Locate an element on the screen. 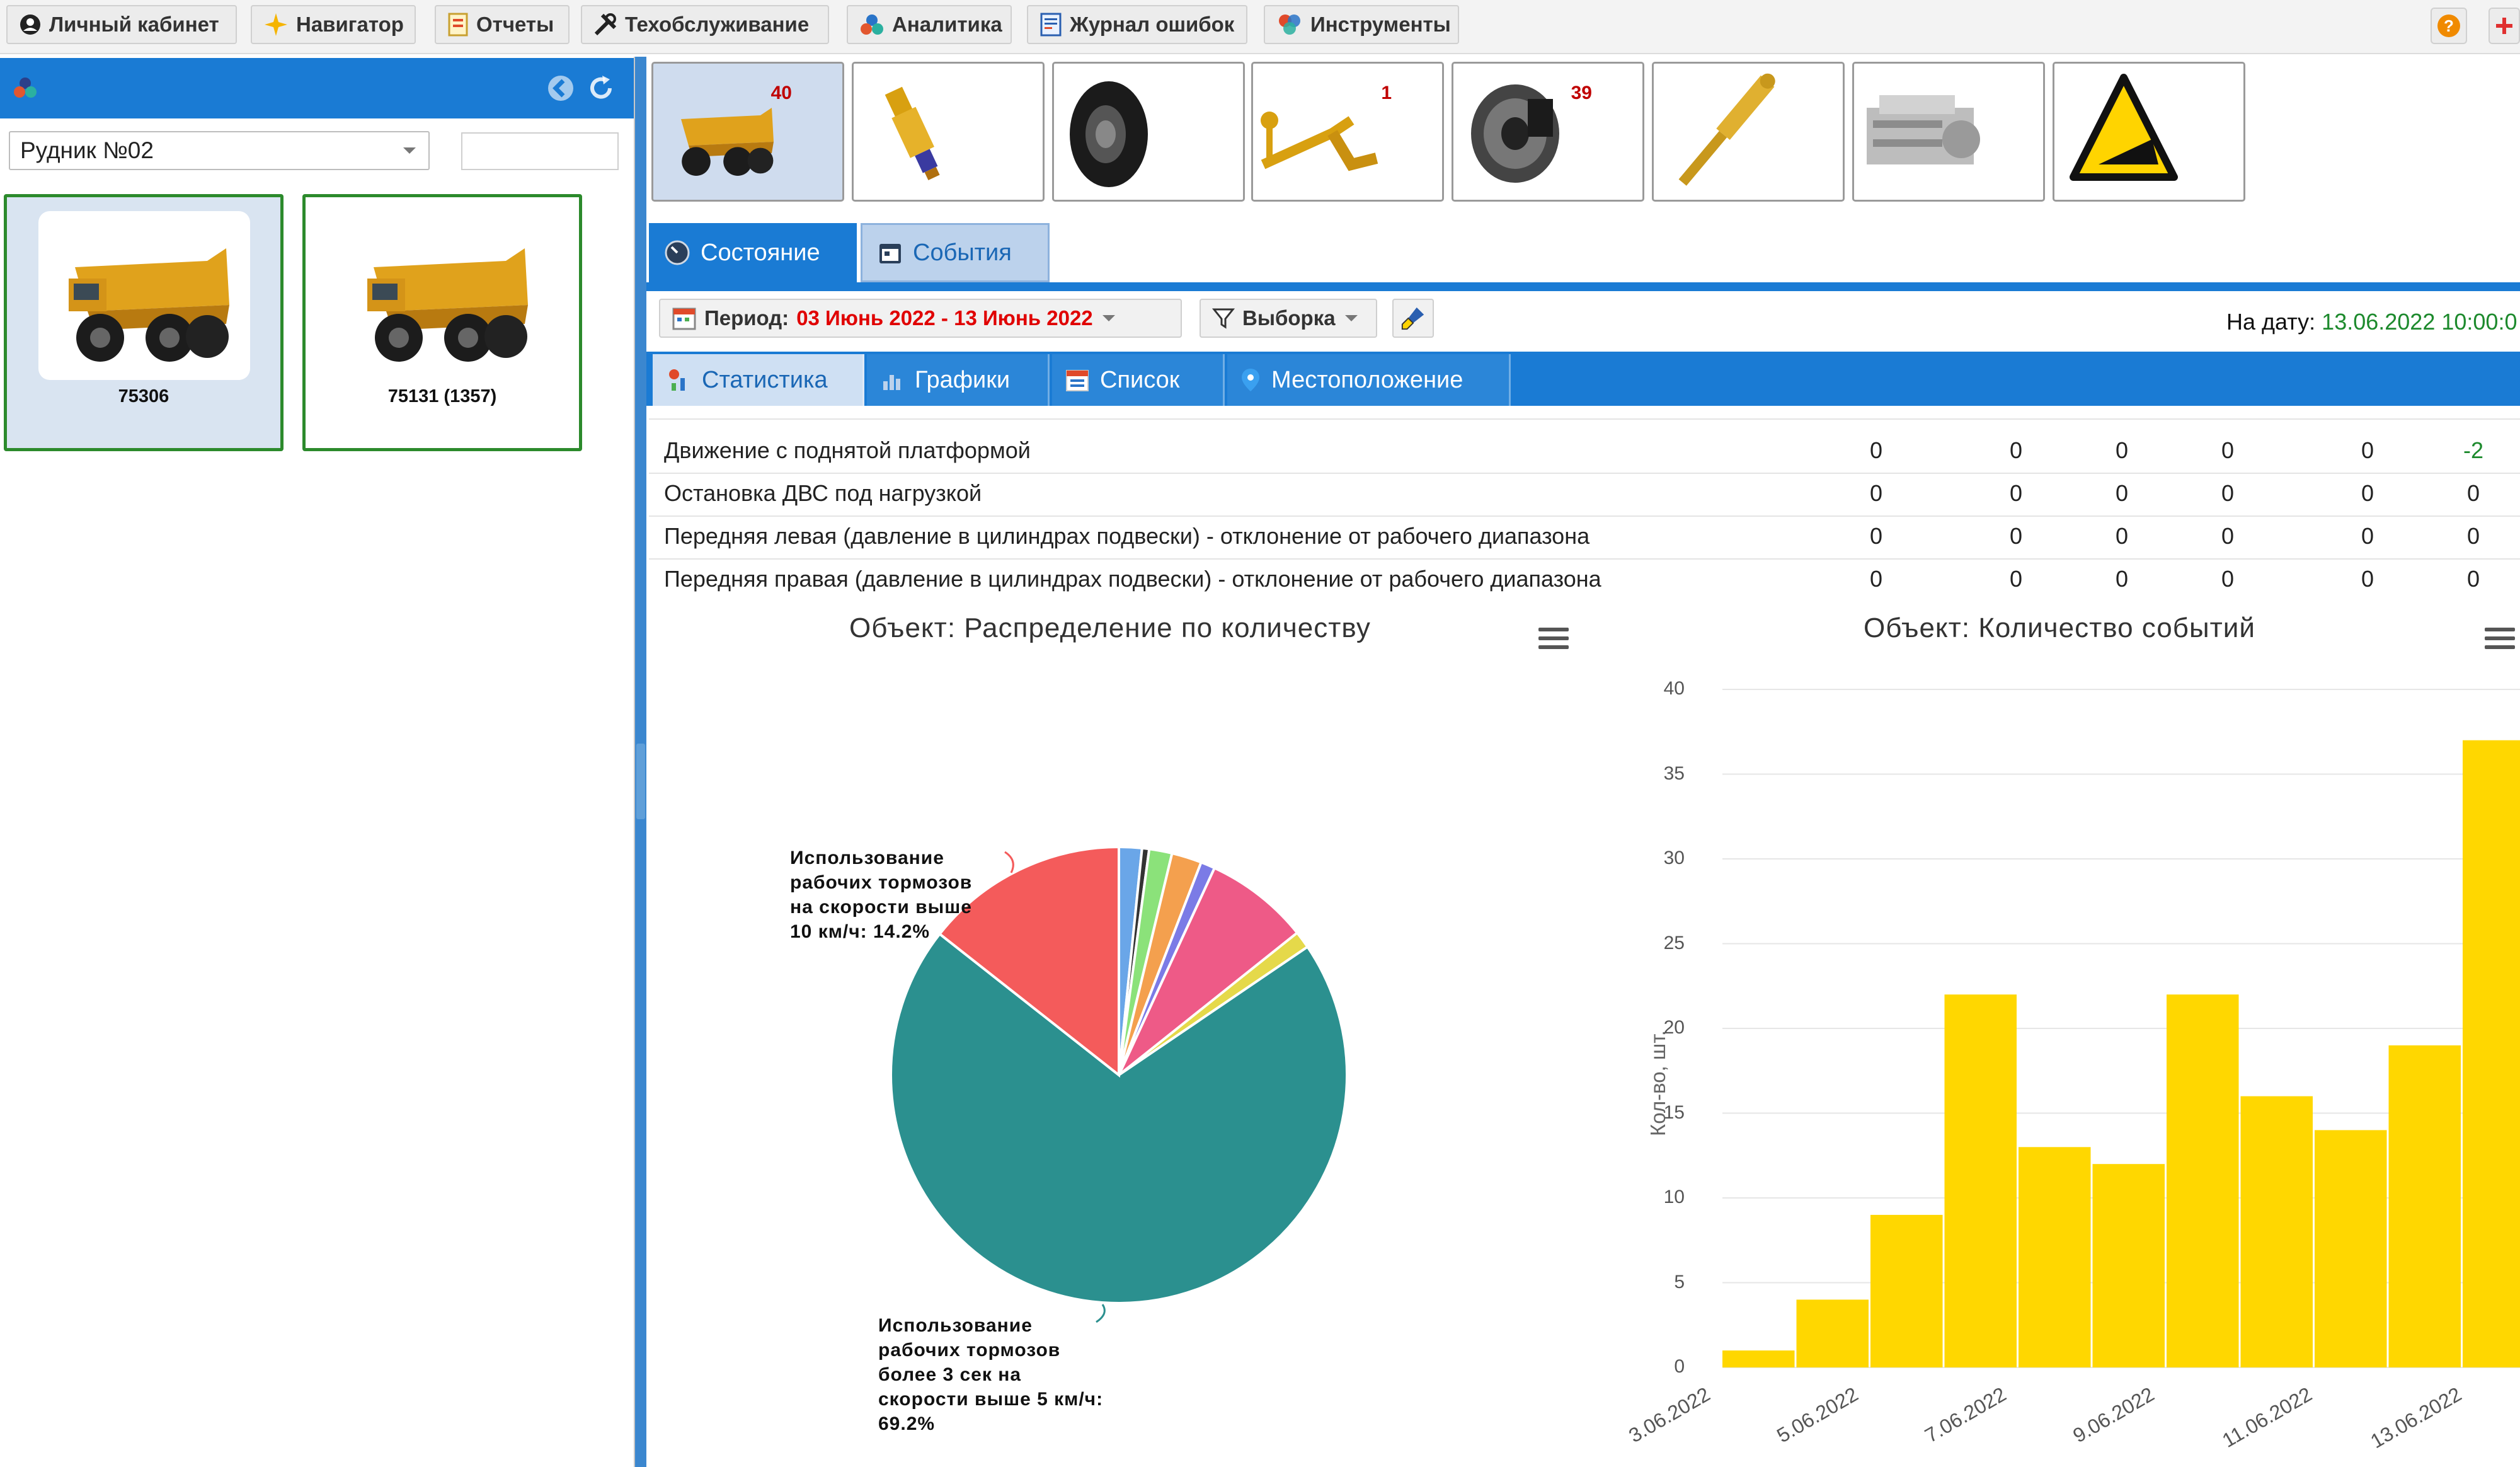  close-button is located at coordinates (2504, 26).